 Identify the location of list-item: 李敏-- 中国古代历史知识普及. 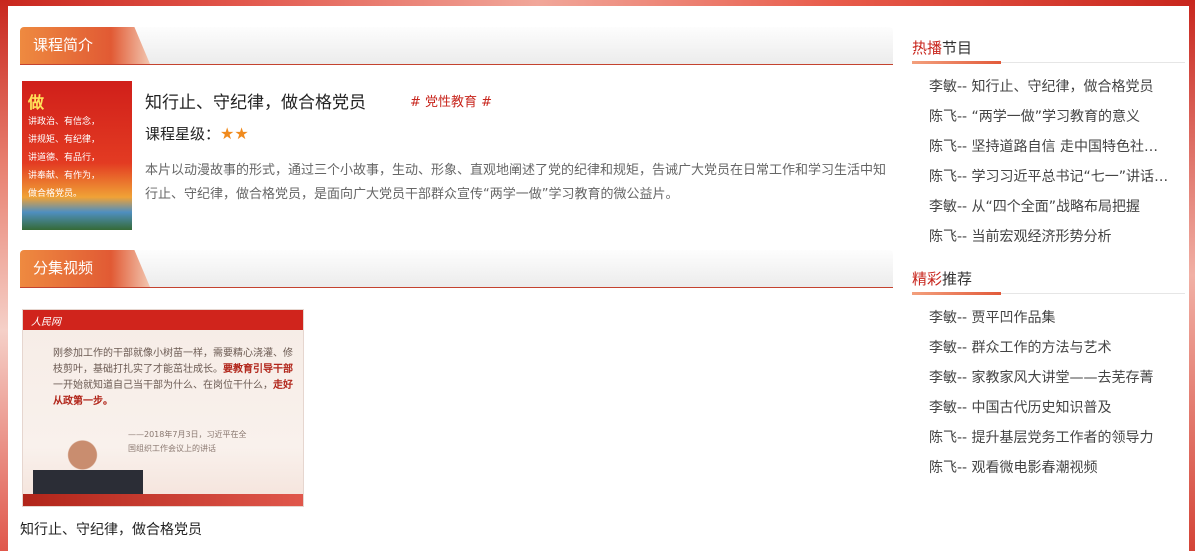
(1049, 408).